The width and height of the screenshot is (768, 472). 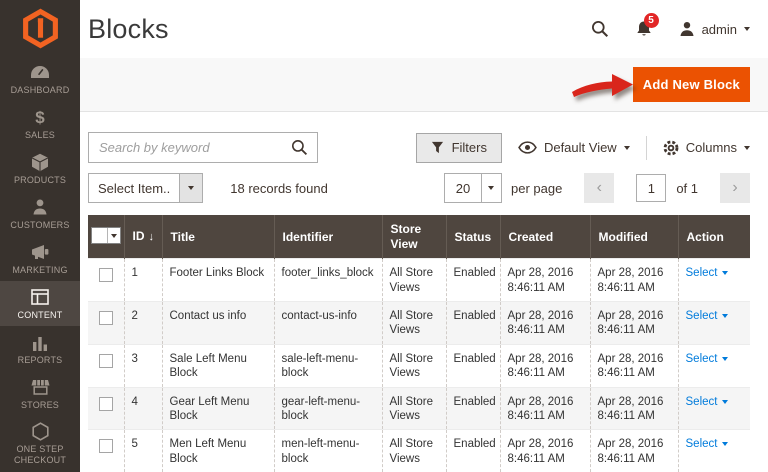 What do you see at coordinates (217, 237) in the screenshot?
I see `header-cell-title: Title` at bounding box center [217, 237].